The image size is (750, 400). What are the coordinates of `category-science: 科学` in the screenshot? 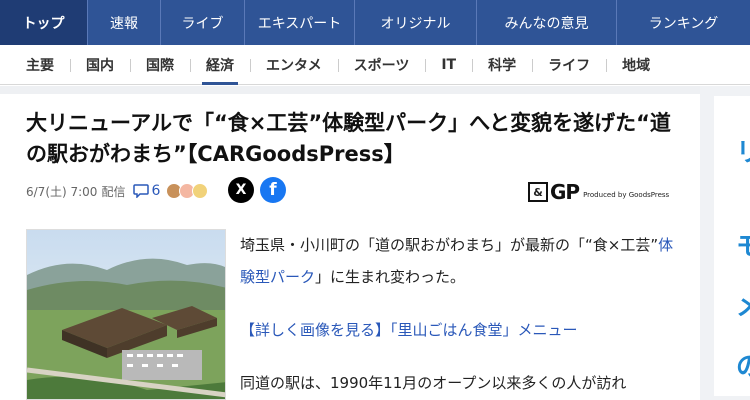 It's located at (502, 65).